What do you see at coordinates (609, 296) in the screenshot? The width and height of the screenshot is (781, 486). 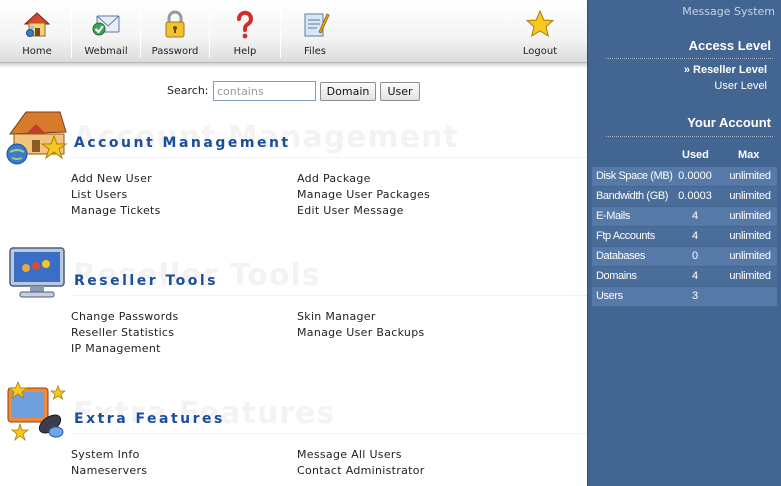 I see `usage-label: Users` at bounding box center [609, 296].